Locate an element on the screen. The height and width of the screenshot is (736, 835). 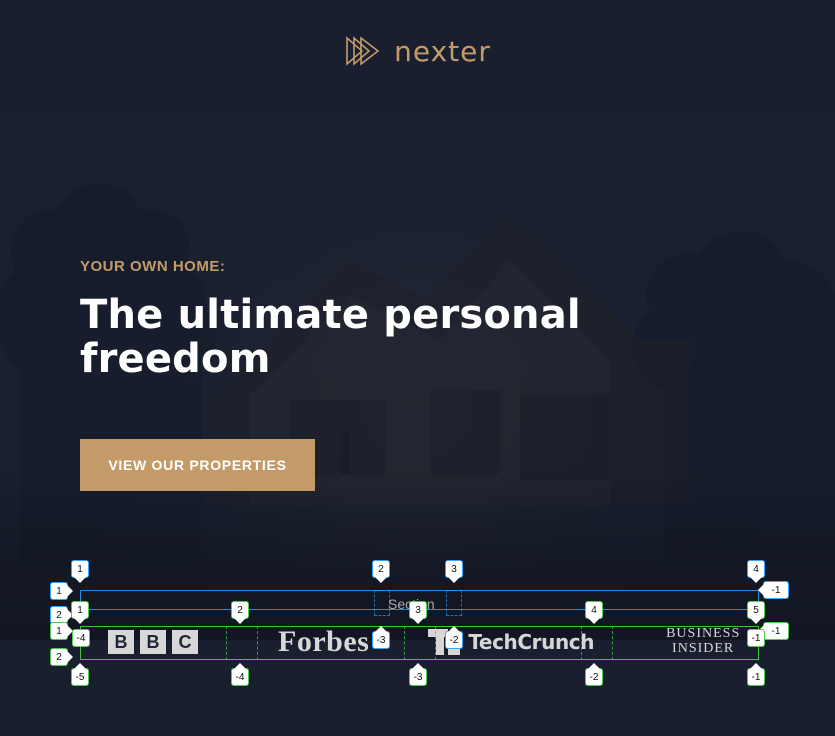
bbc-letter-c: C is located at coordinates (185, 642).